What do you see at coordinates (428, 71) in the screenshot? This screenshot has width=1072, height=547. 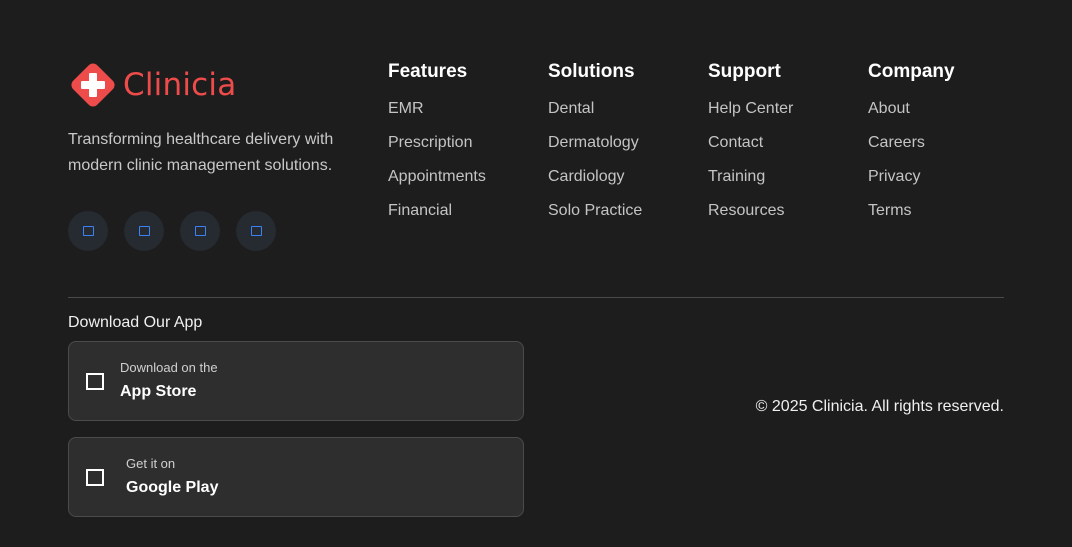 I see `column-heading: Features` at bounding box center [428, 71].